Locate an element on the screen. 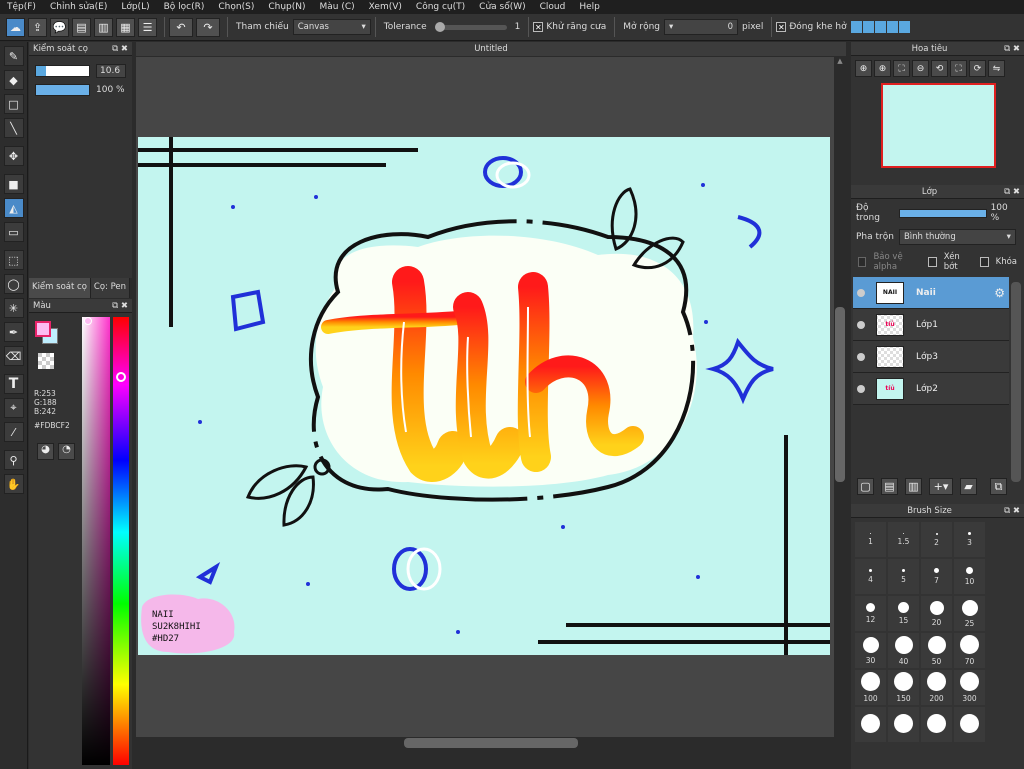  rect-select-icon: ⬚ is located at coordinates (13, 260).